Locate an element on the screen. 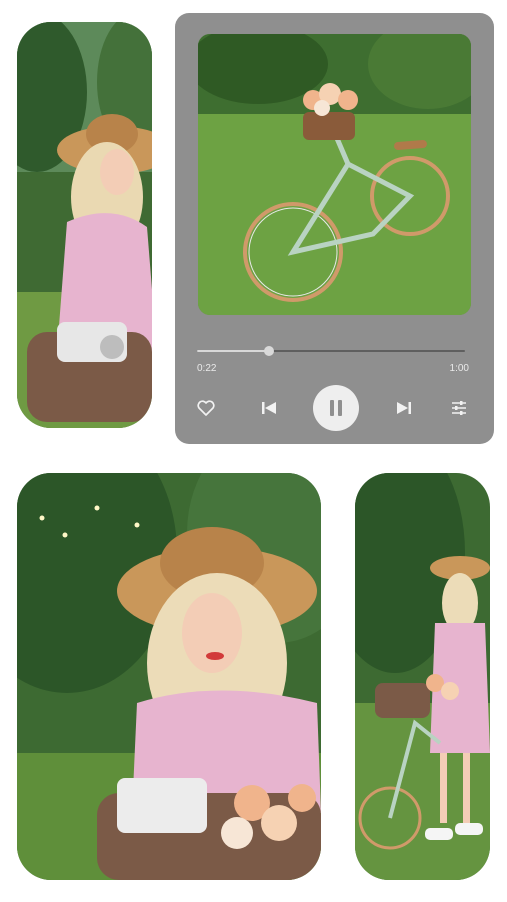  equalizer-button is located at coordinates (459, 408).